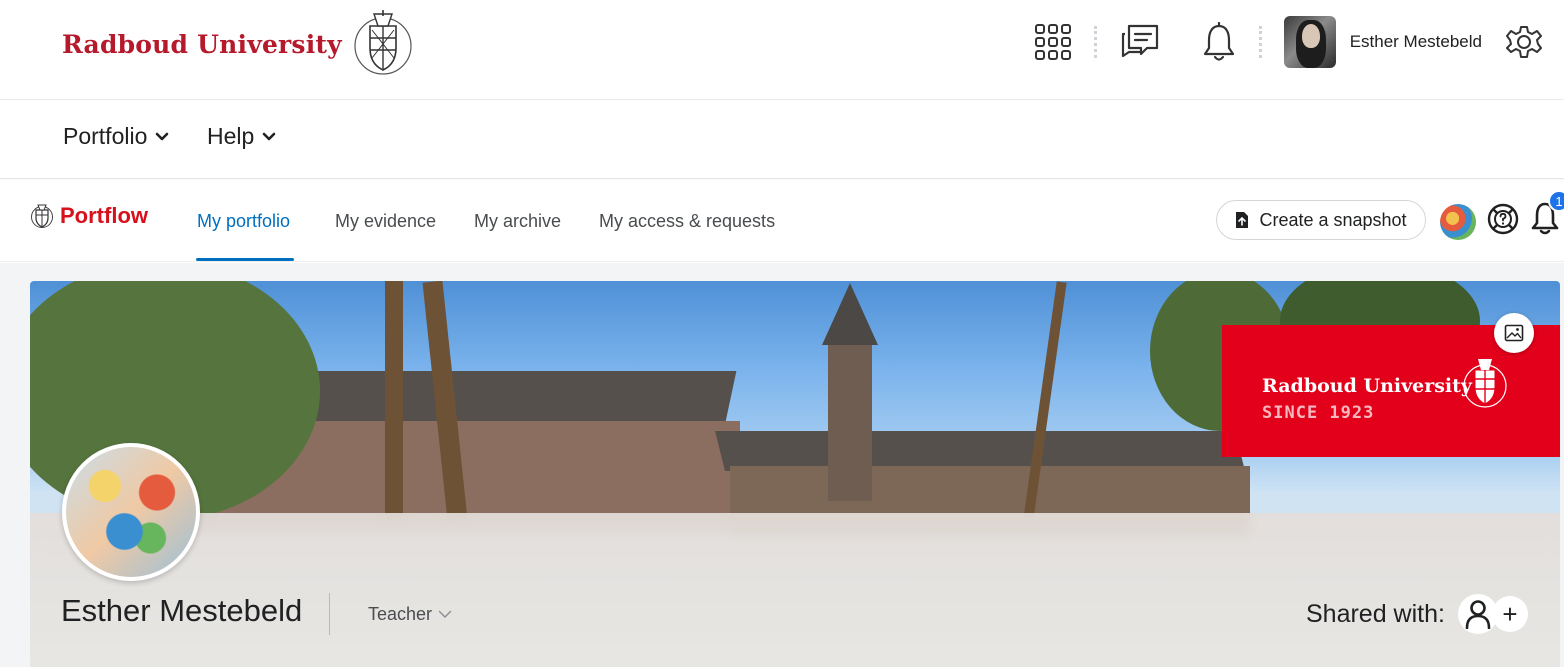  What do you see at coordinates (1053, 42) in the screenshot?
I see `apps-grid-icon` at bounding box center [1053, 42].